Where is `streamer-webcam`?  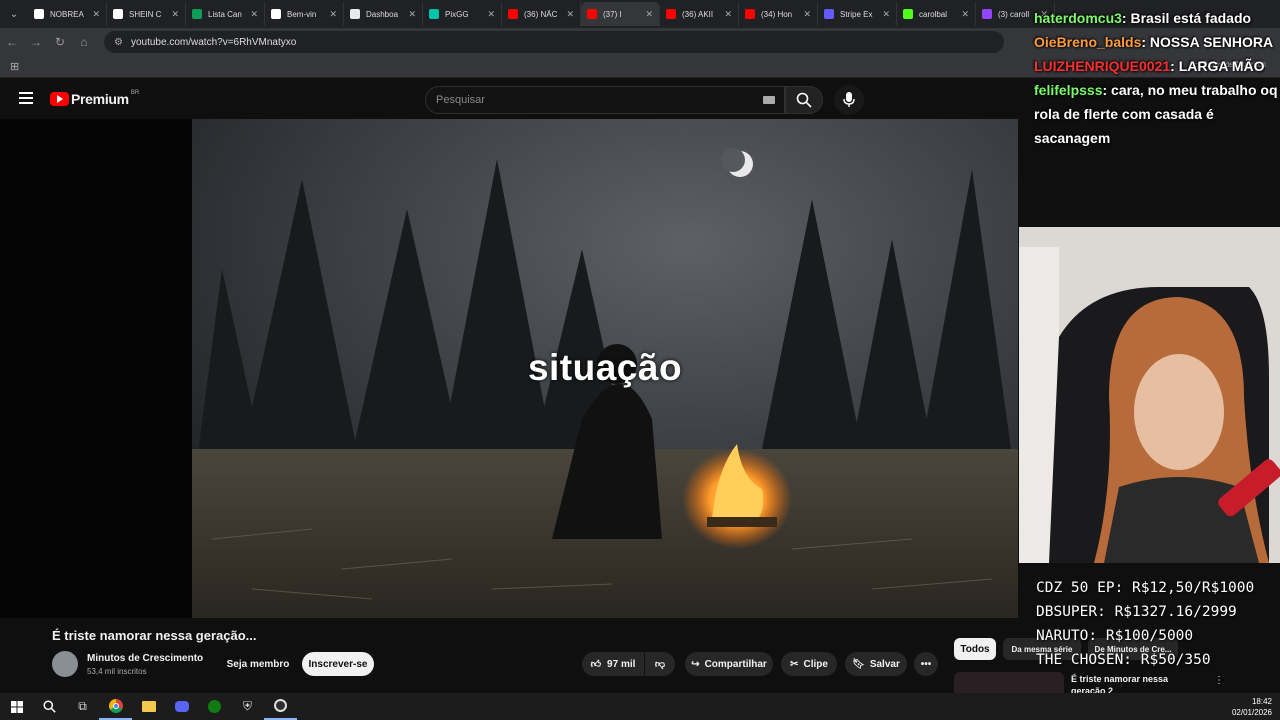
streamer-webcam is located at coordinates (1149, 395).